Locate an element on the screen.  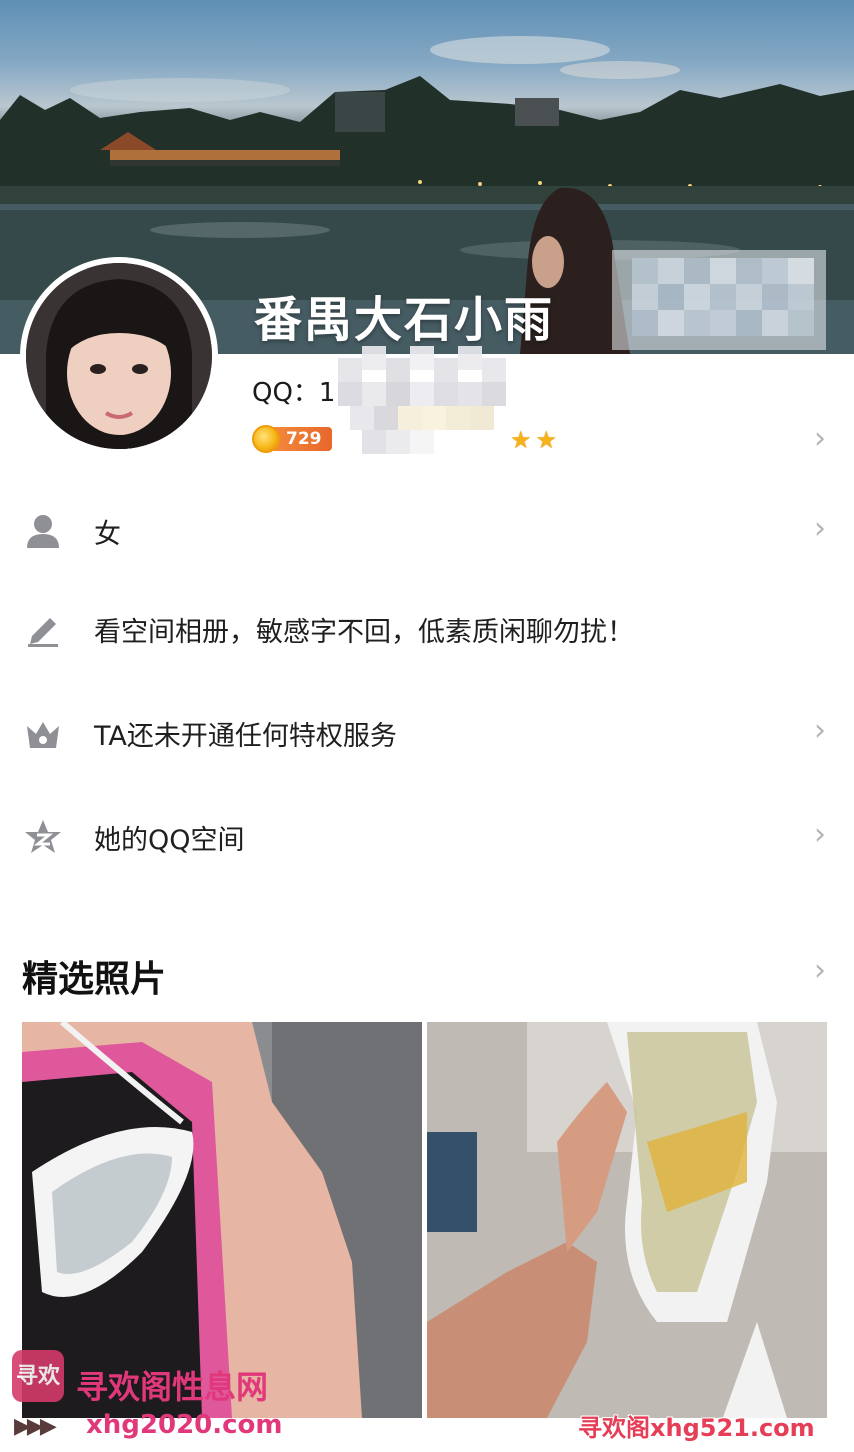
privileges-label: TA还未开通任何特权服务 is located at coordinates (245, 736).